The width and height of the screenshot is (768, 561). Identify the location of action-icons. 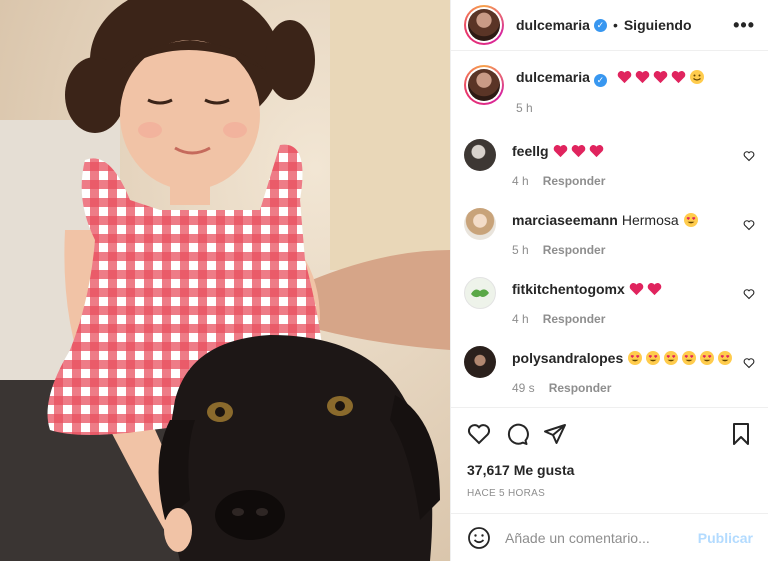
(610, 434).